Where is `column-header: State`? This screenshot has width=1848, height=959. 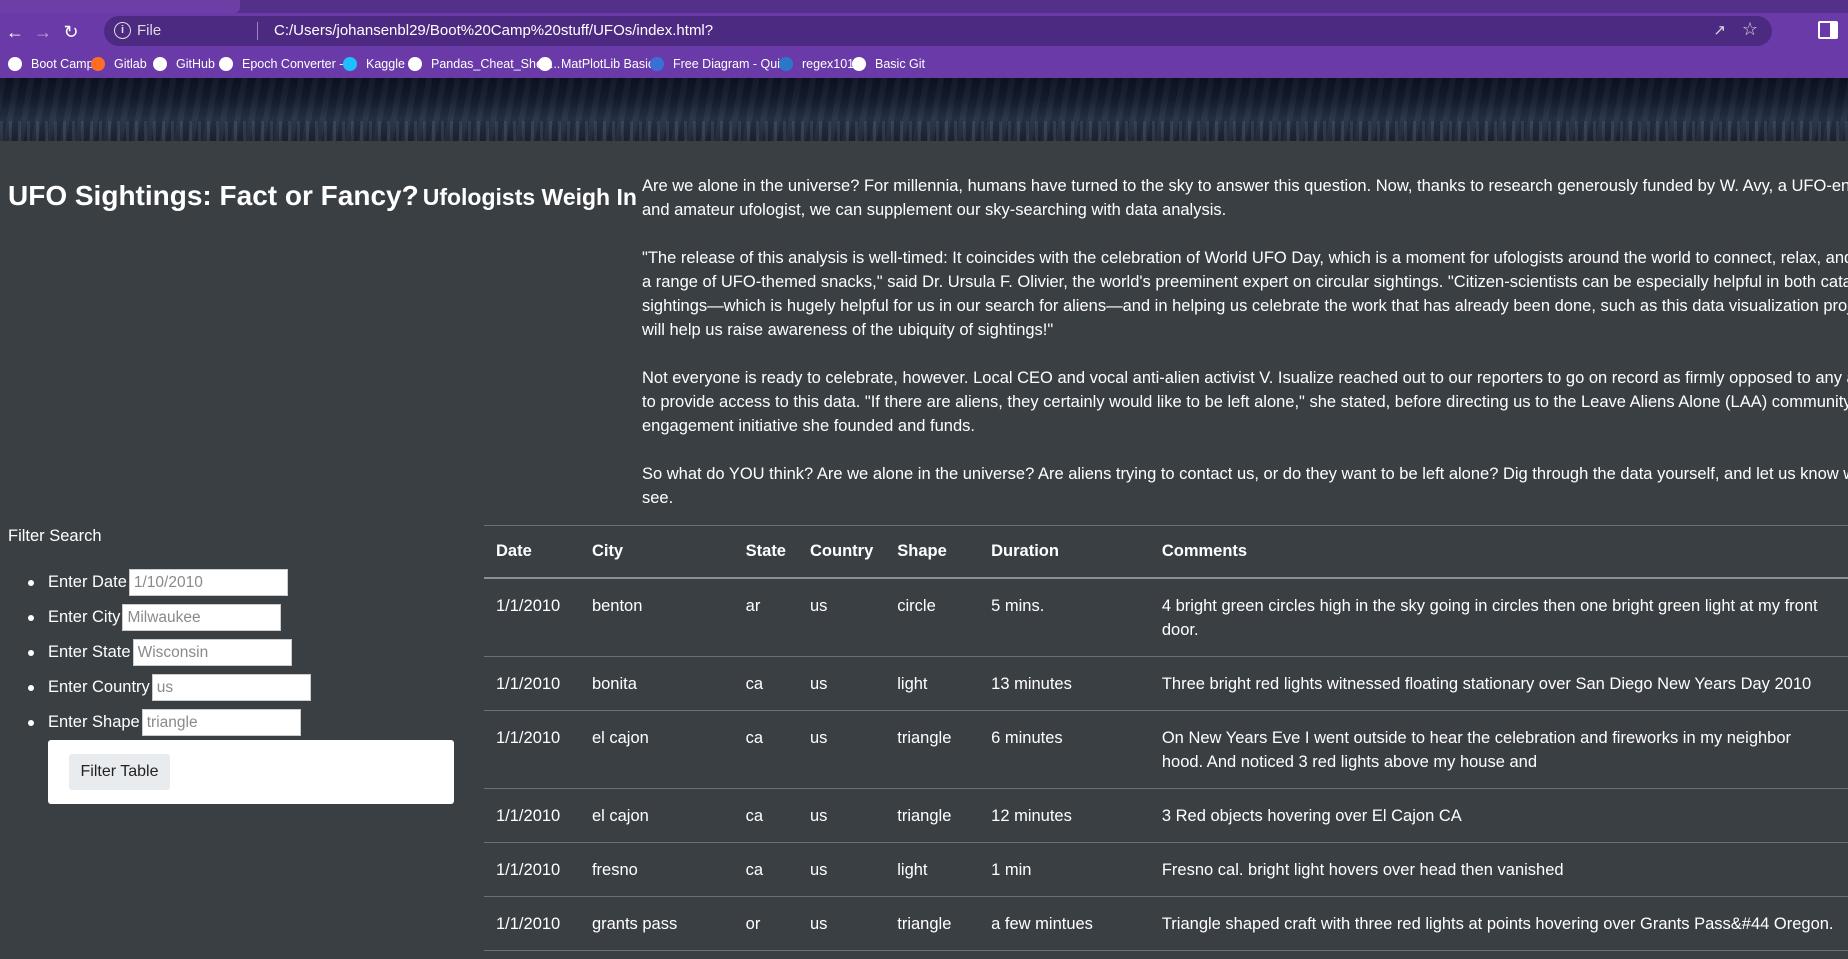 column-header: State is located at coordinates (766, 552).